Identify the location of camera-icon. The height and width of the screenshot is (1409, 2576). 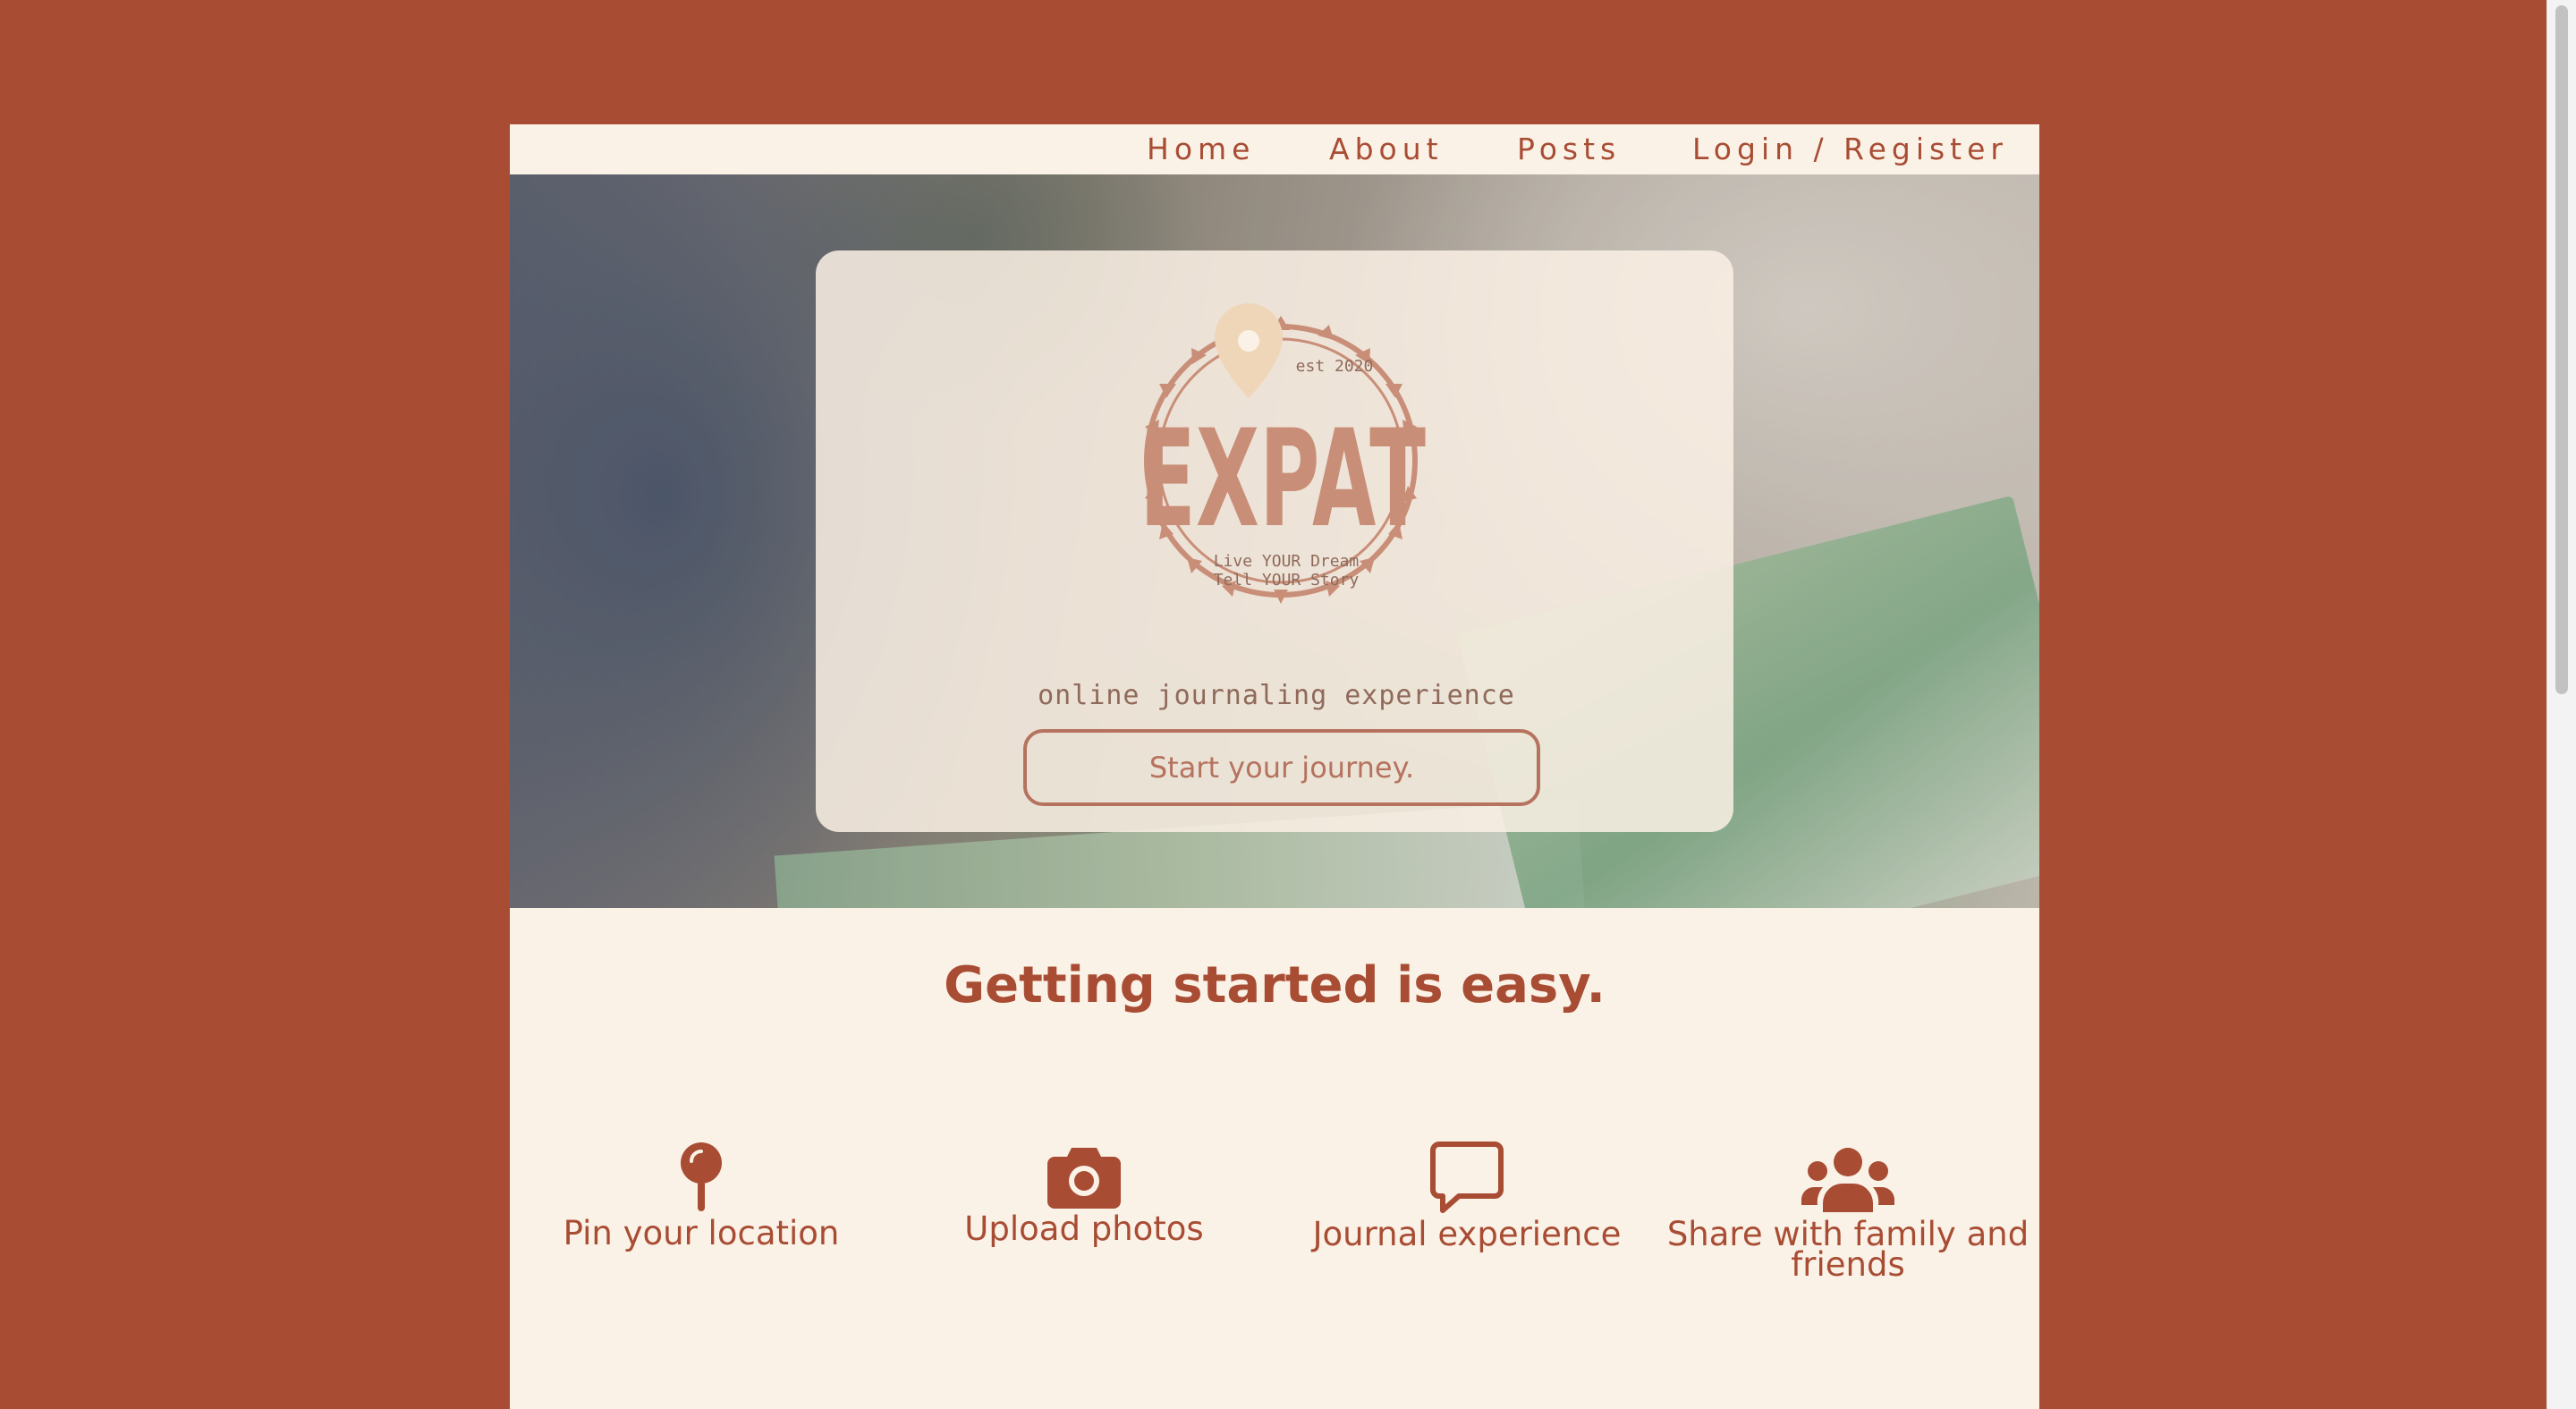
(1084, 1178).